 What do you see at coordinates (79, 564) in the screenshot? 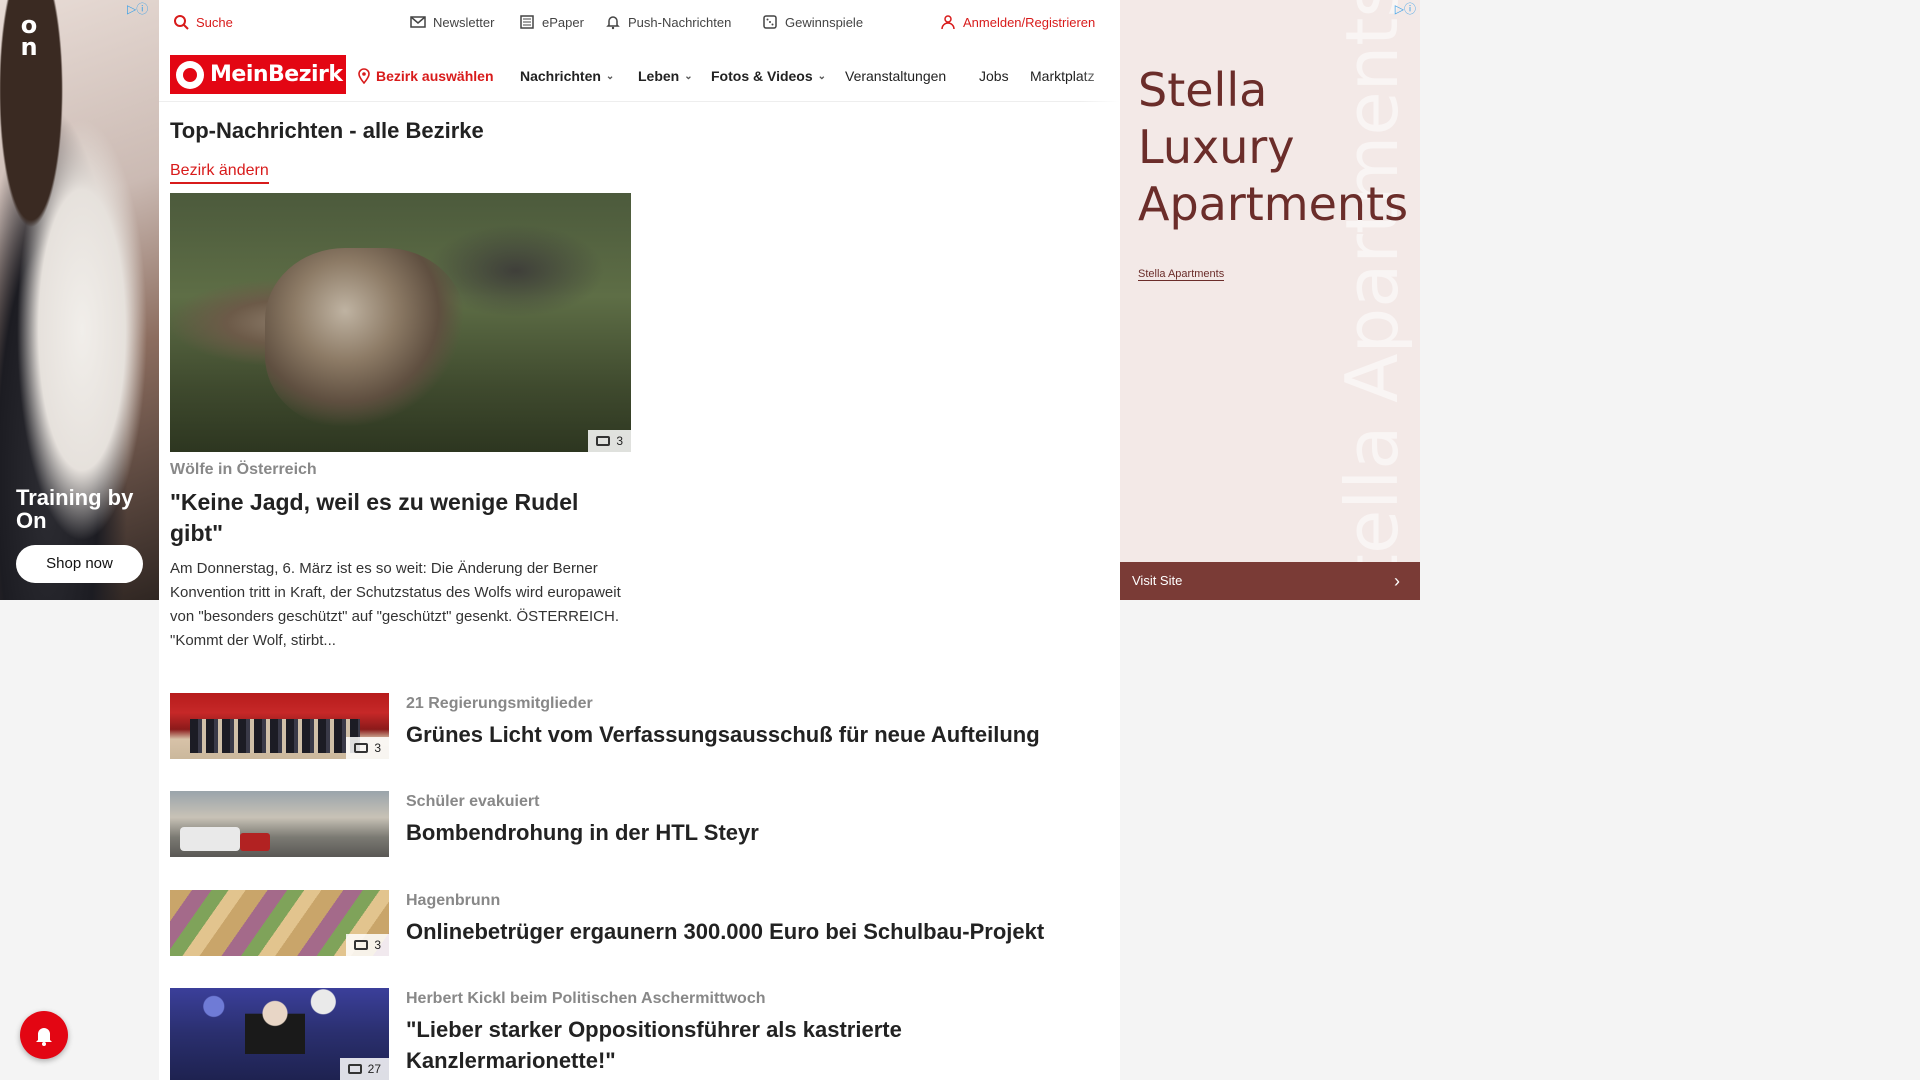
I see `shop-now-button: Shop now` at bounding box center [79, 564].